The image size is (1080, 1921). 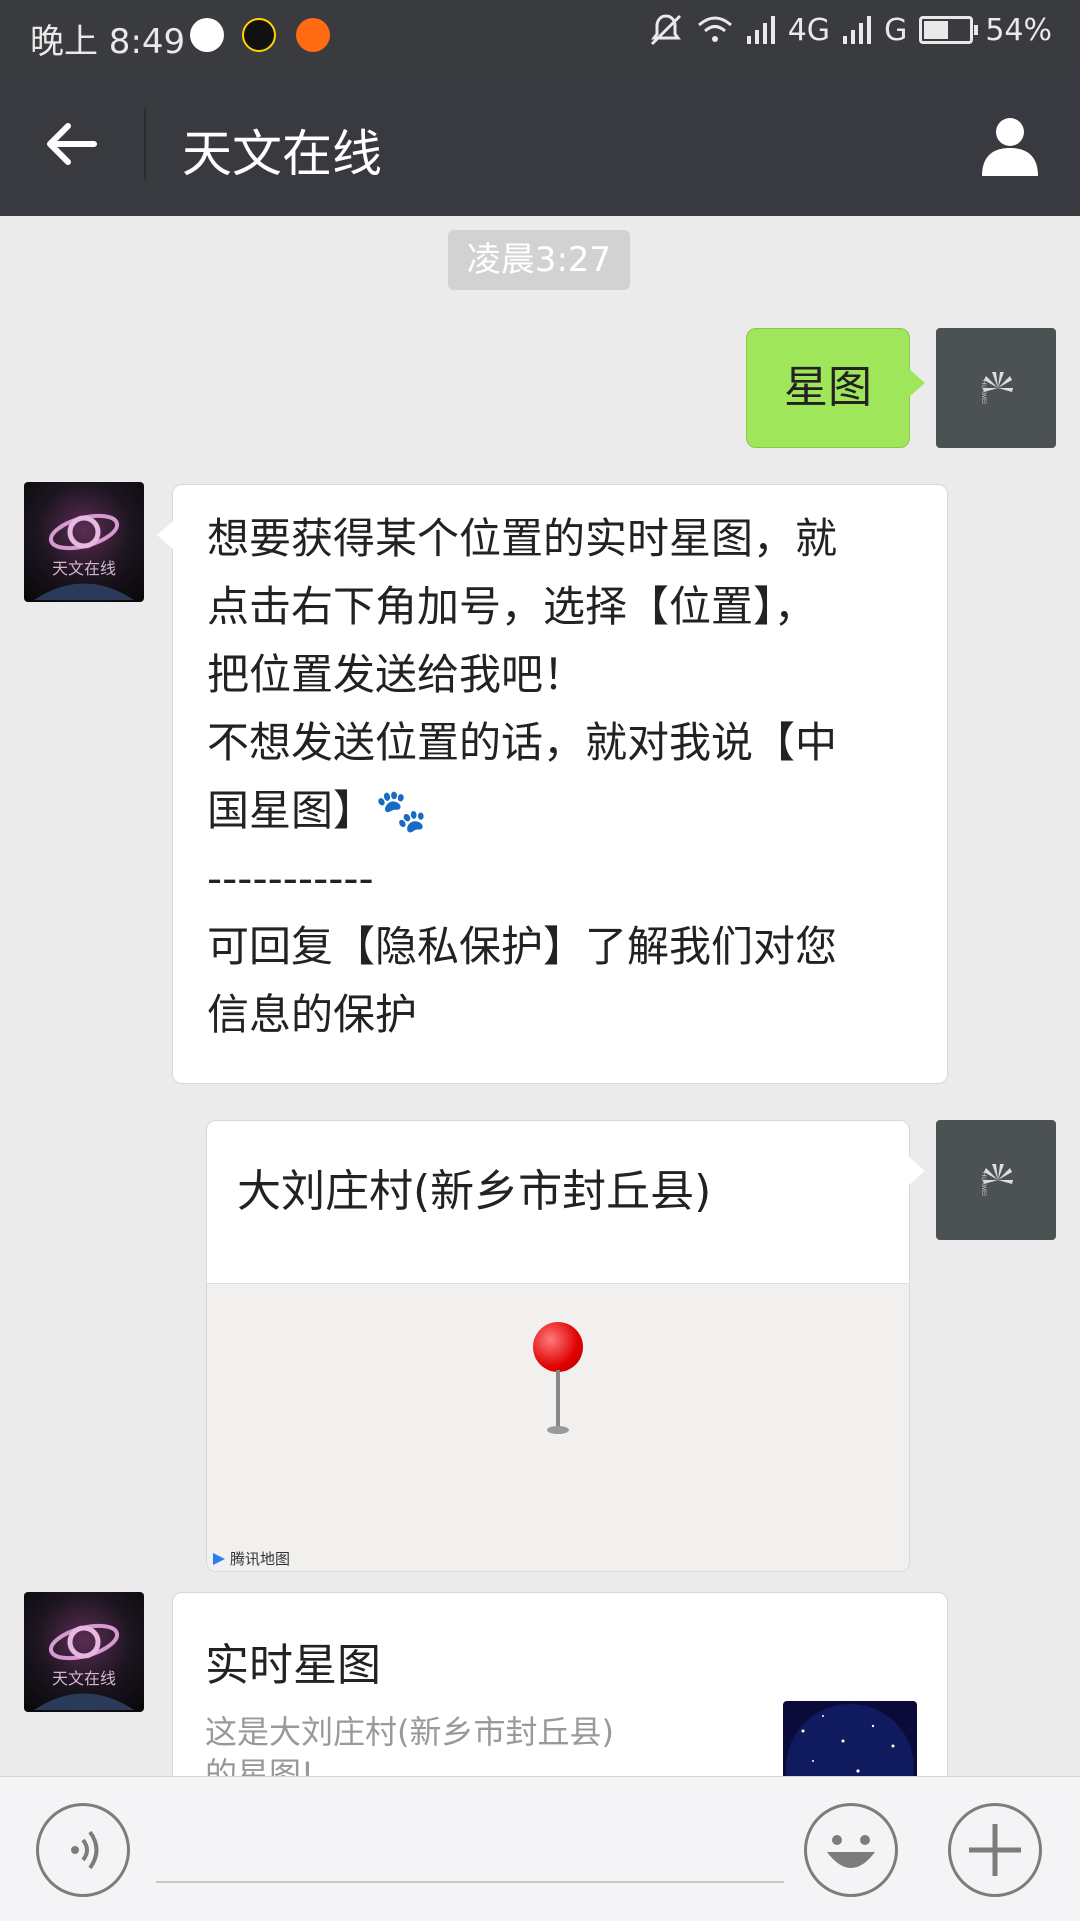 What do you see at coordinates (1018, 30) in the screenshot?
I see `battery-percent: 54%` at bounding box center [1018, 30].